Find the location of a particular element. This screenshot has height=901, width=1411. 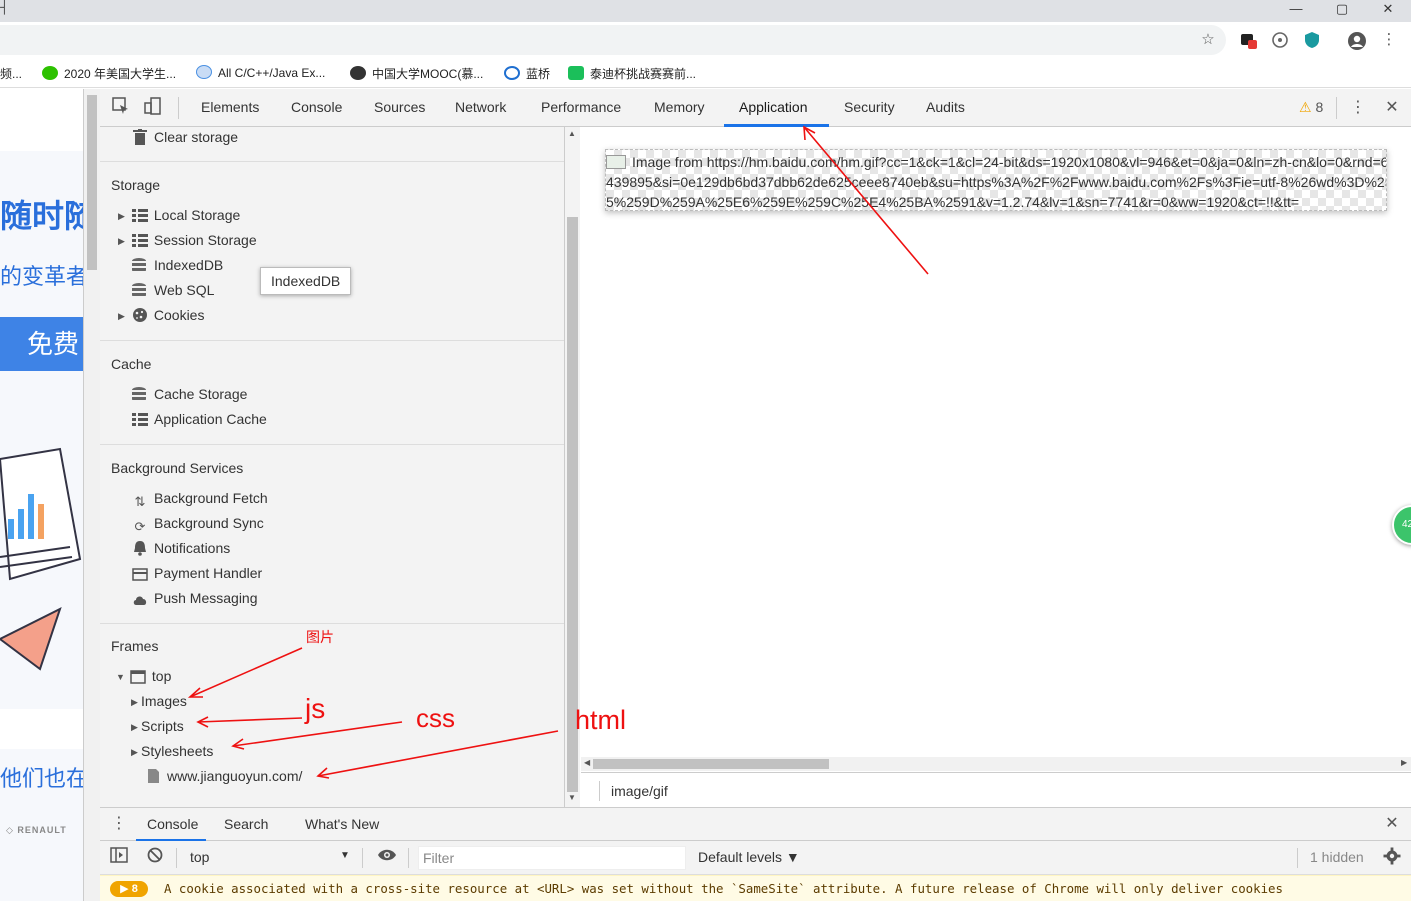

drawer-menu-icon: ⋮ is located at coordinates (119, 824).